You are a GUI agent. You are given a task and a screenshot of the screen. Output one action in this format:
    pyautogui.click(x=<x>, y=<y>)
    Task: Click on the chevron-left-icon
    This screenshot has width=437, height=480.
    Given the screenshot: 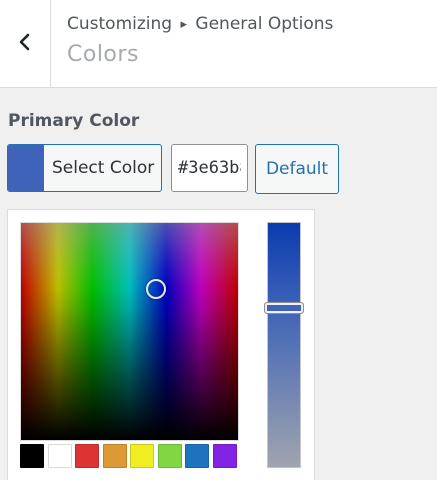 What is the action you would take?
    pyautogui.click(x=25, y=44)
    